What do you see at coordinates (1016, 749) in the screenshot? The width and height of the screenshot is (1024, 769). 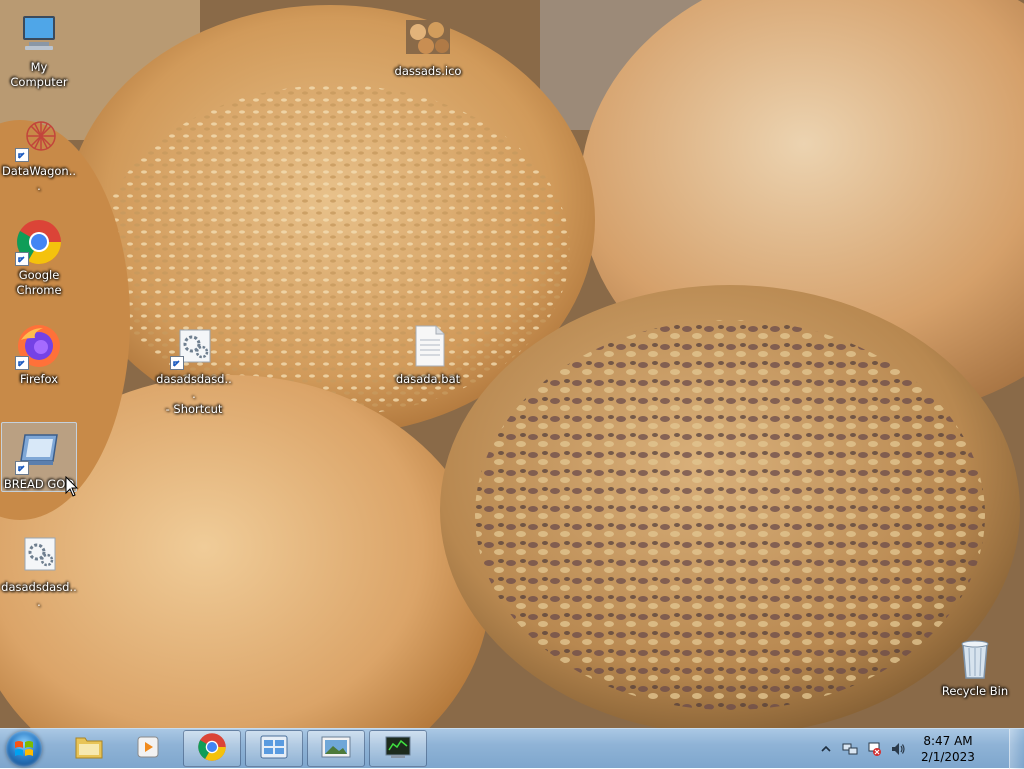 I see `show-desktop-button` at bounding box center [1016, 749].